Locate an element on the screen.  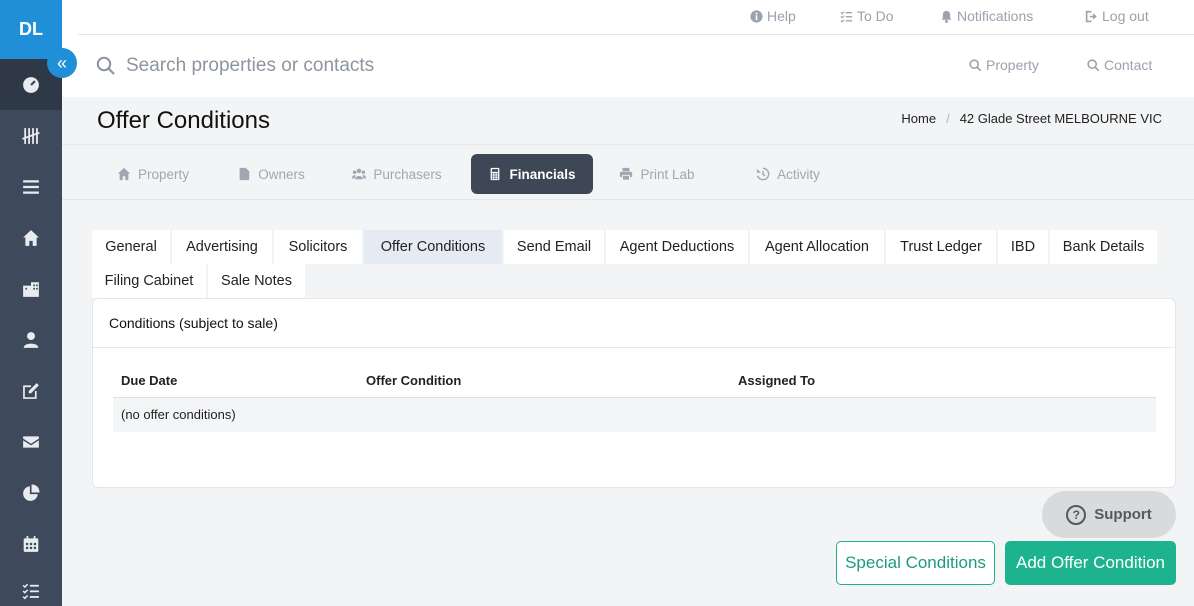
search-property-link: Property is located at coordinates (1004, 65).